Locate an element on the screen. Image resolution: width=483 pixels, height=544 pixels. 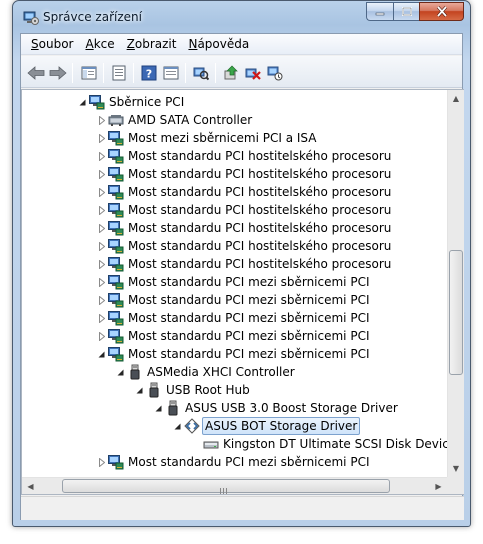
tree-row-label: USB Root Hub is located at coordinates (208, 390).